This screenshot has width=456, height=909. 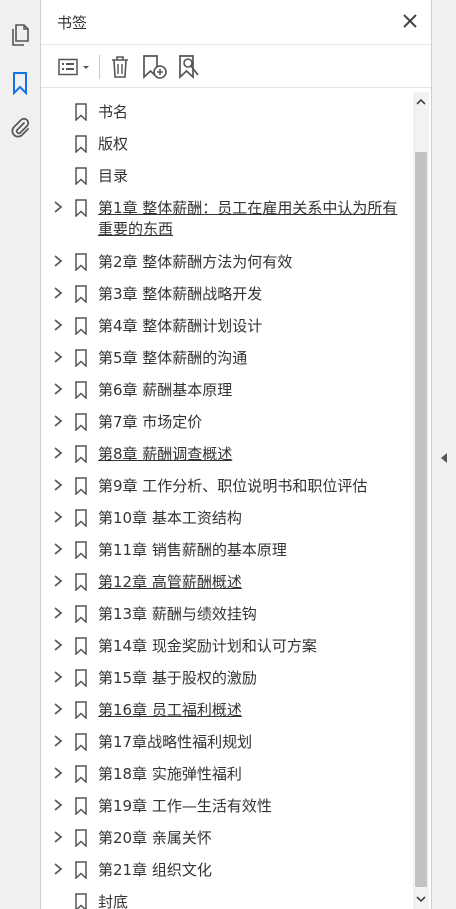 I want to click on bookmark-item: 第6章 薪酬基本原理, so click(x=227, y=392).